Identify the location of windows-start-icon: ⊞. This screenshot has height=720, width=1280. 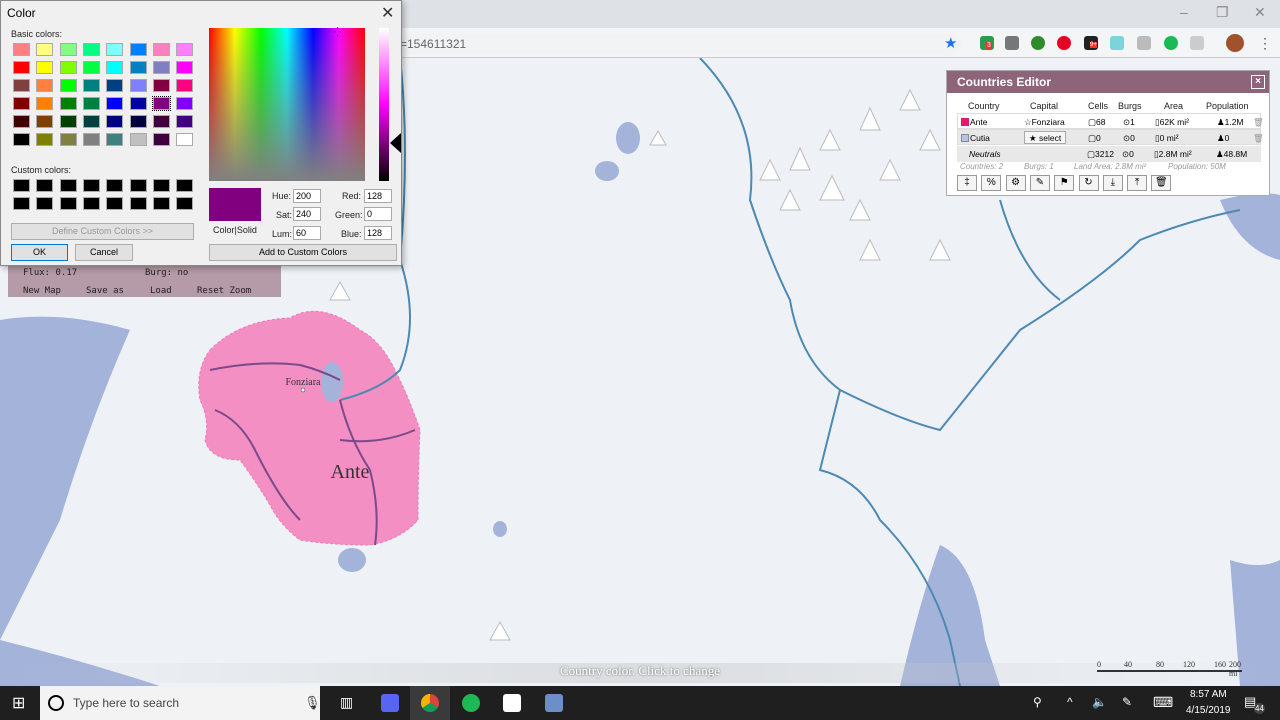
(18, 703).